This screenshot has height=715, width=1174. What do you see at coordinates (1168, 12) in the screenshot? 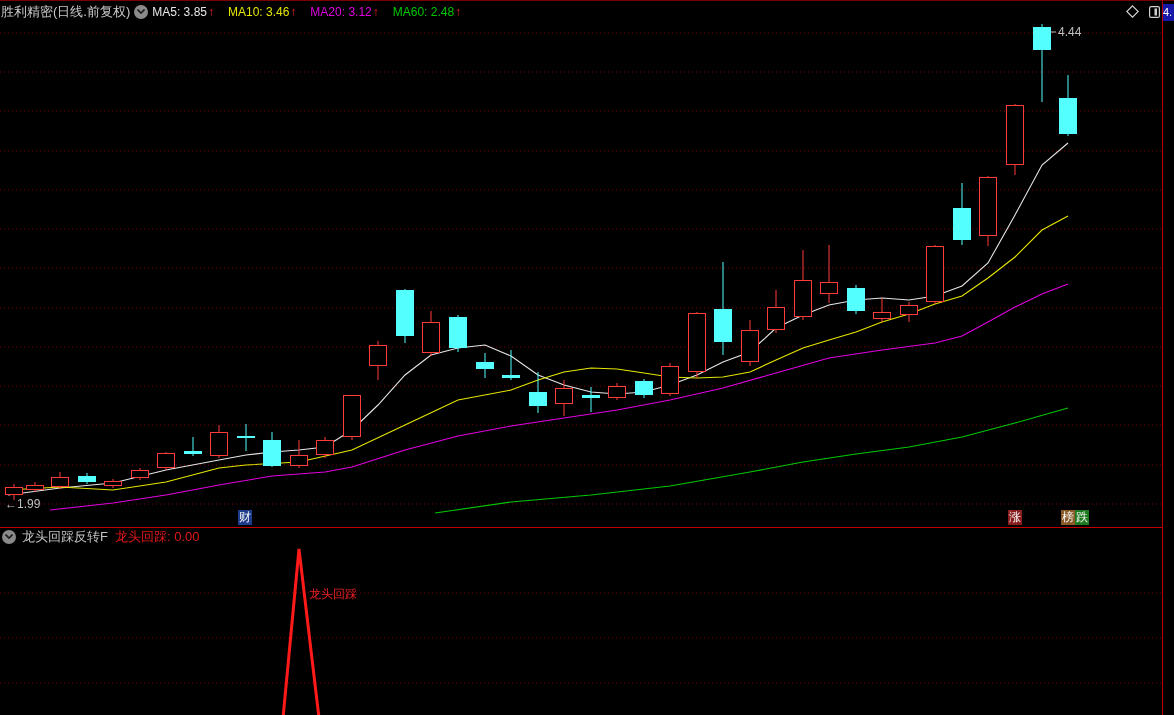
I see `price-axis-label: 4.` at bounding box center [1168, 12].